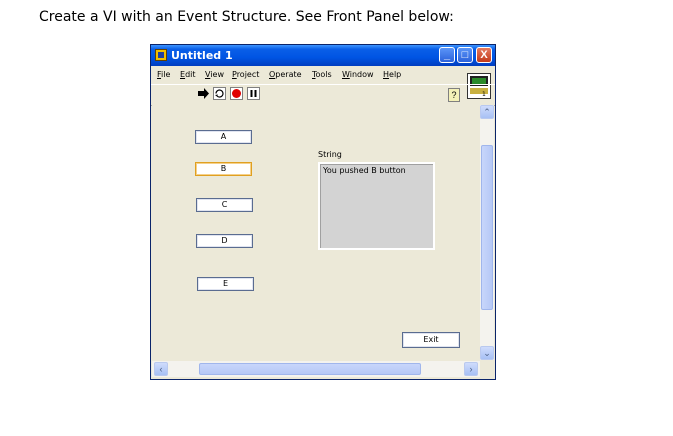 Image resolution: width=673 pixels, height=436 pixels. What do you see at coordinates (225, 284) in the screenshot?
I see `button-e: E` at bounding box center [225, 284].